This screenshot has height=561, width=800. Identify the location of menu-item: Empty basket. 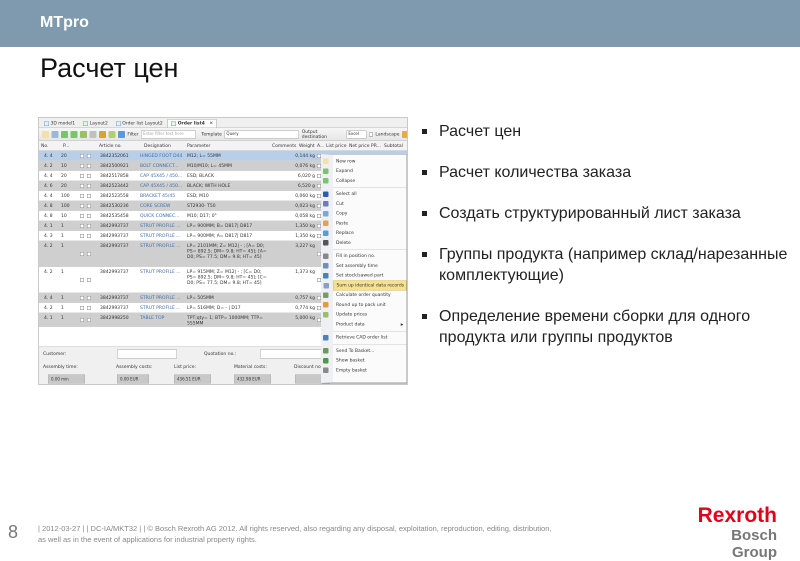
(365, 371).